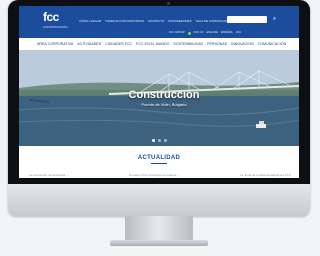  Describe the element at coordinates (124, 21) in the screenshot. I see `top-link: TRABAJA CON NOSOTROS` at that location.